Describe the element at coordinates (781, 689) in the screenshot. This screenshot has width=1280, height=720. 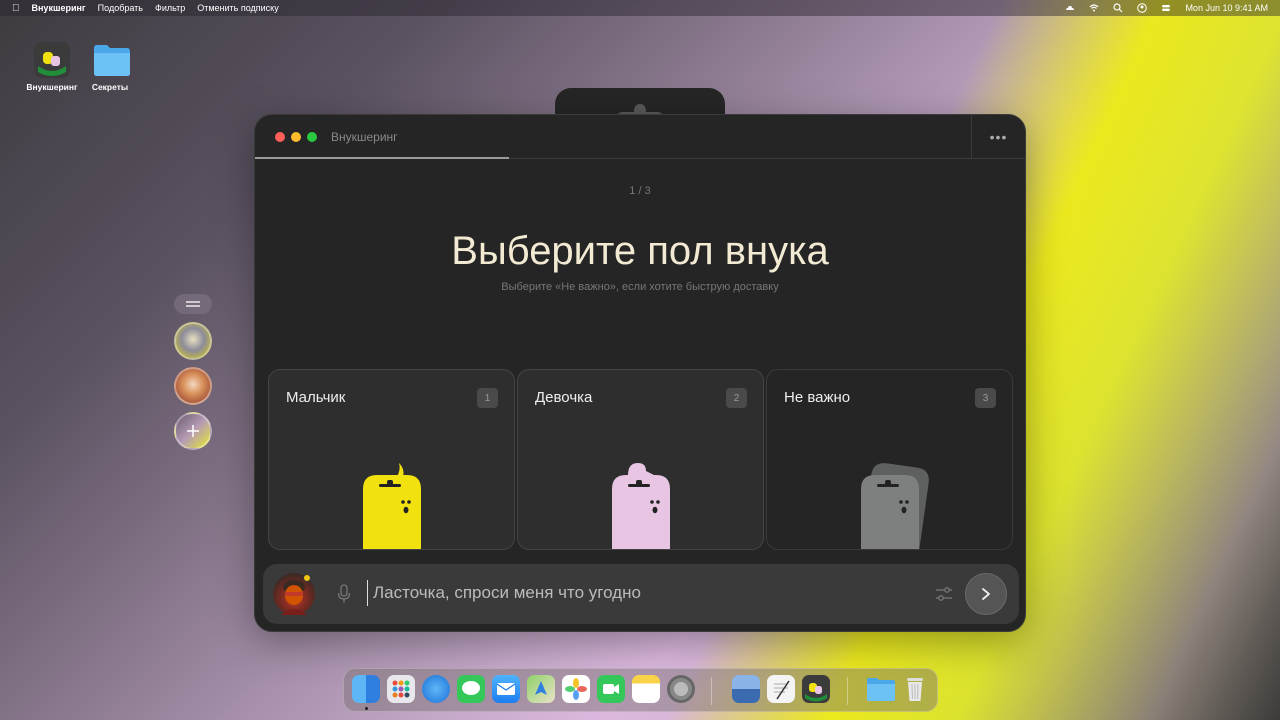
I see `textedit-icon` at that location.